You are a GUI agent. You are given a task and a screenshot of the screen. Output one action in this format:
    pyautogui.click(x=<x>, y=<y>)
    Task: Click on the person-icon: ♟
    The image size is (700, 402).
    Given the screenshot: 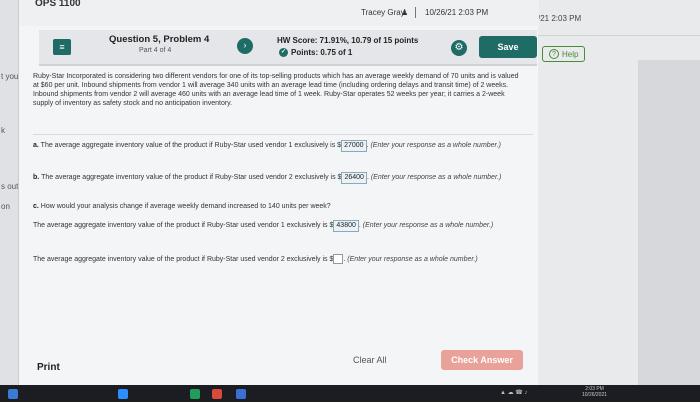 What is the action you would take?
    pyautogui.click(x=405, y=12)
    